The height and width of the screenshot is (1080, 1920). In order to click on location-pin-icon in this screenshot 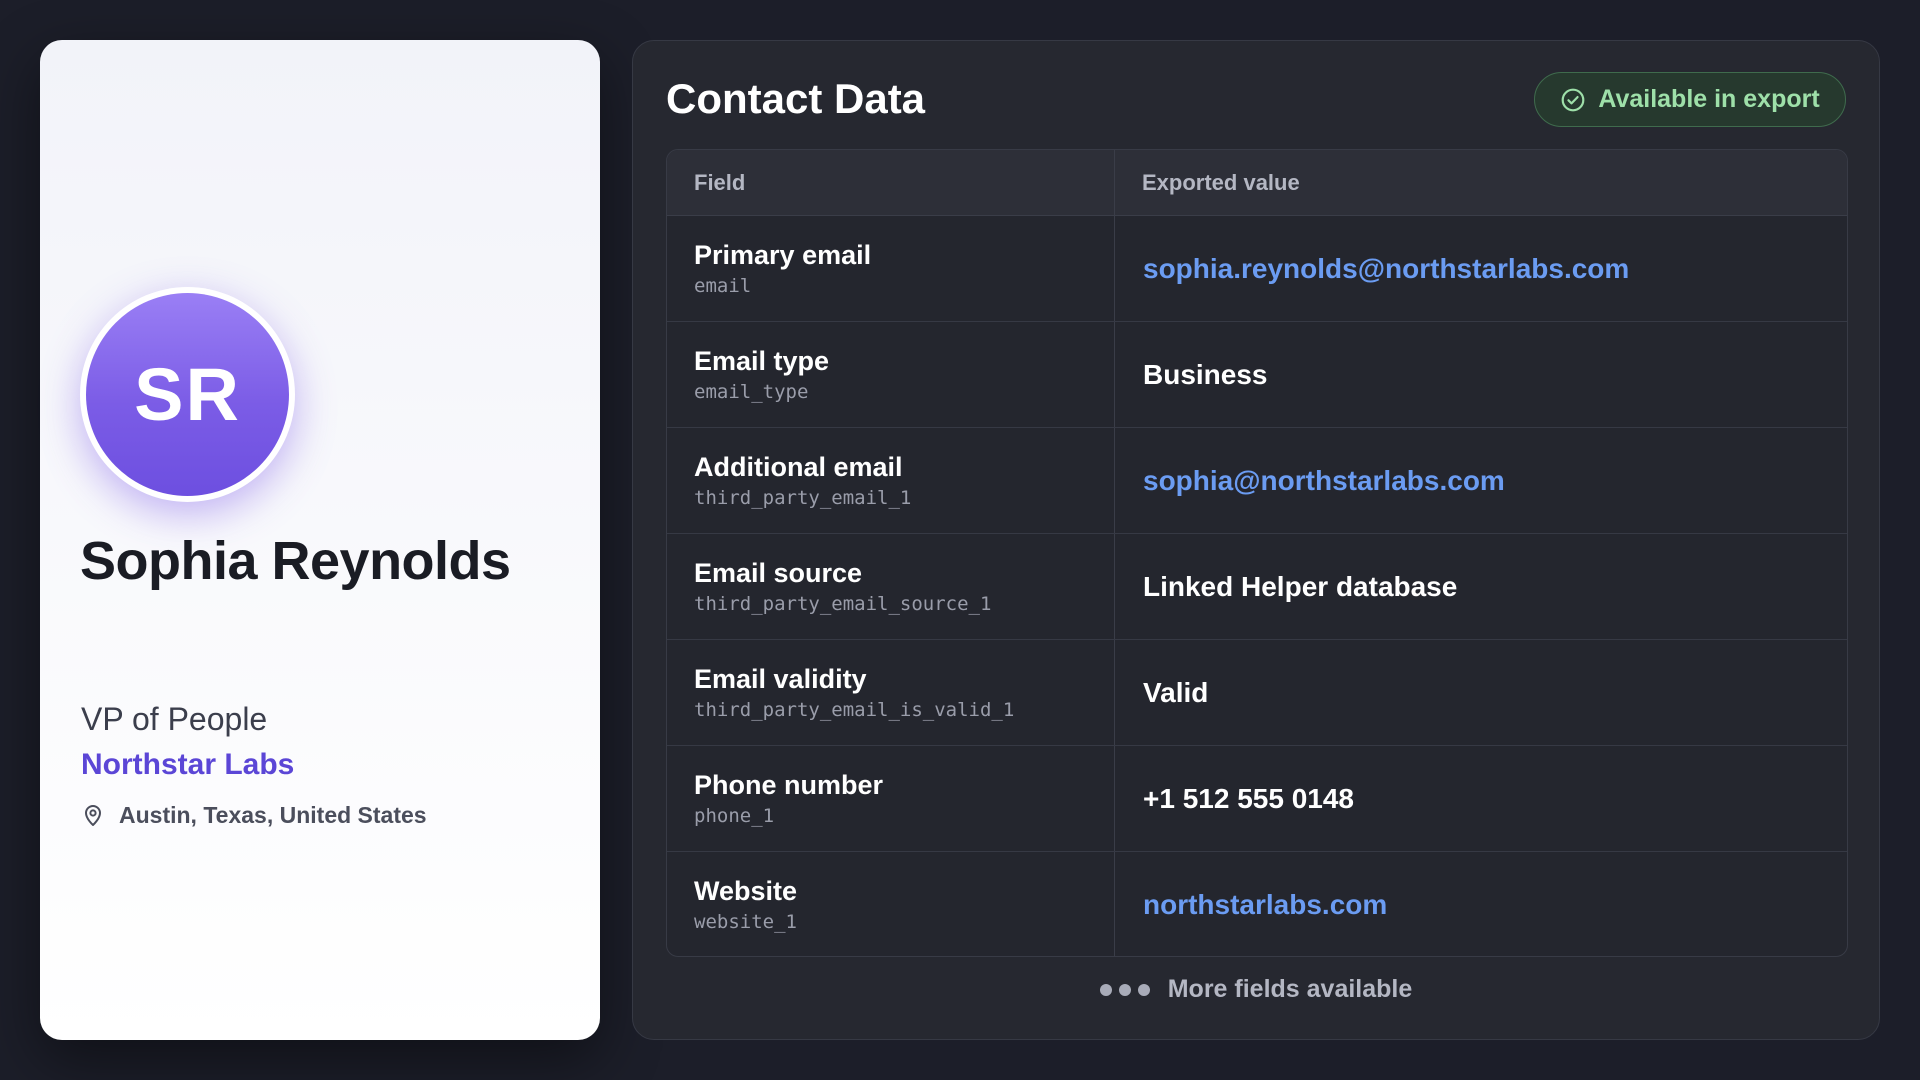, I will do `click(93, 815)`.